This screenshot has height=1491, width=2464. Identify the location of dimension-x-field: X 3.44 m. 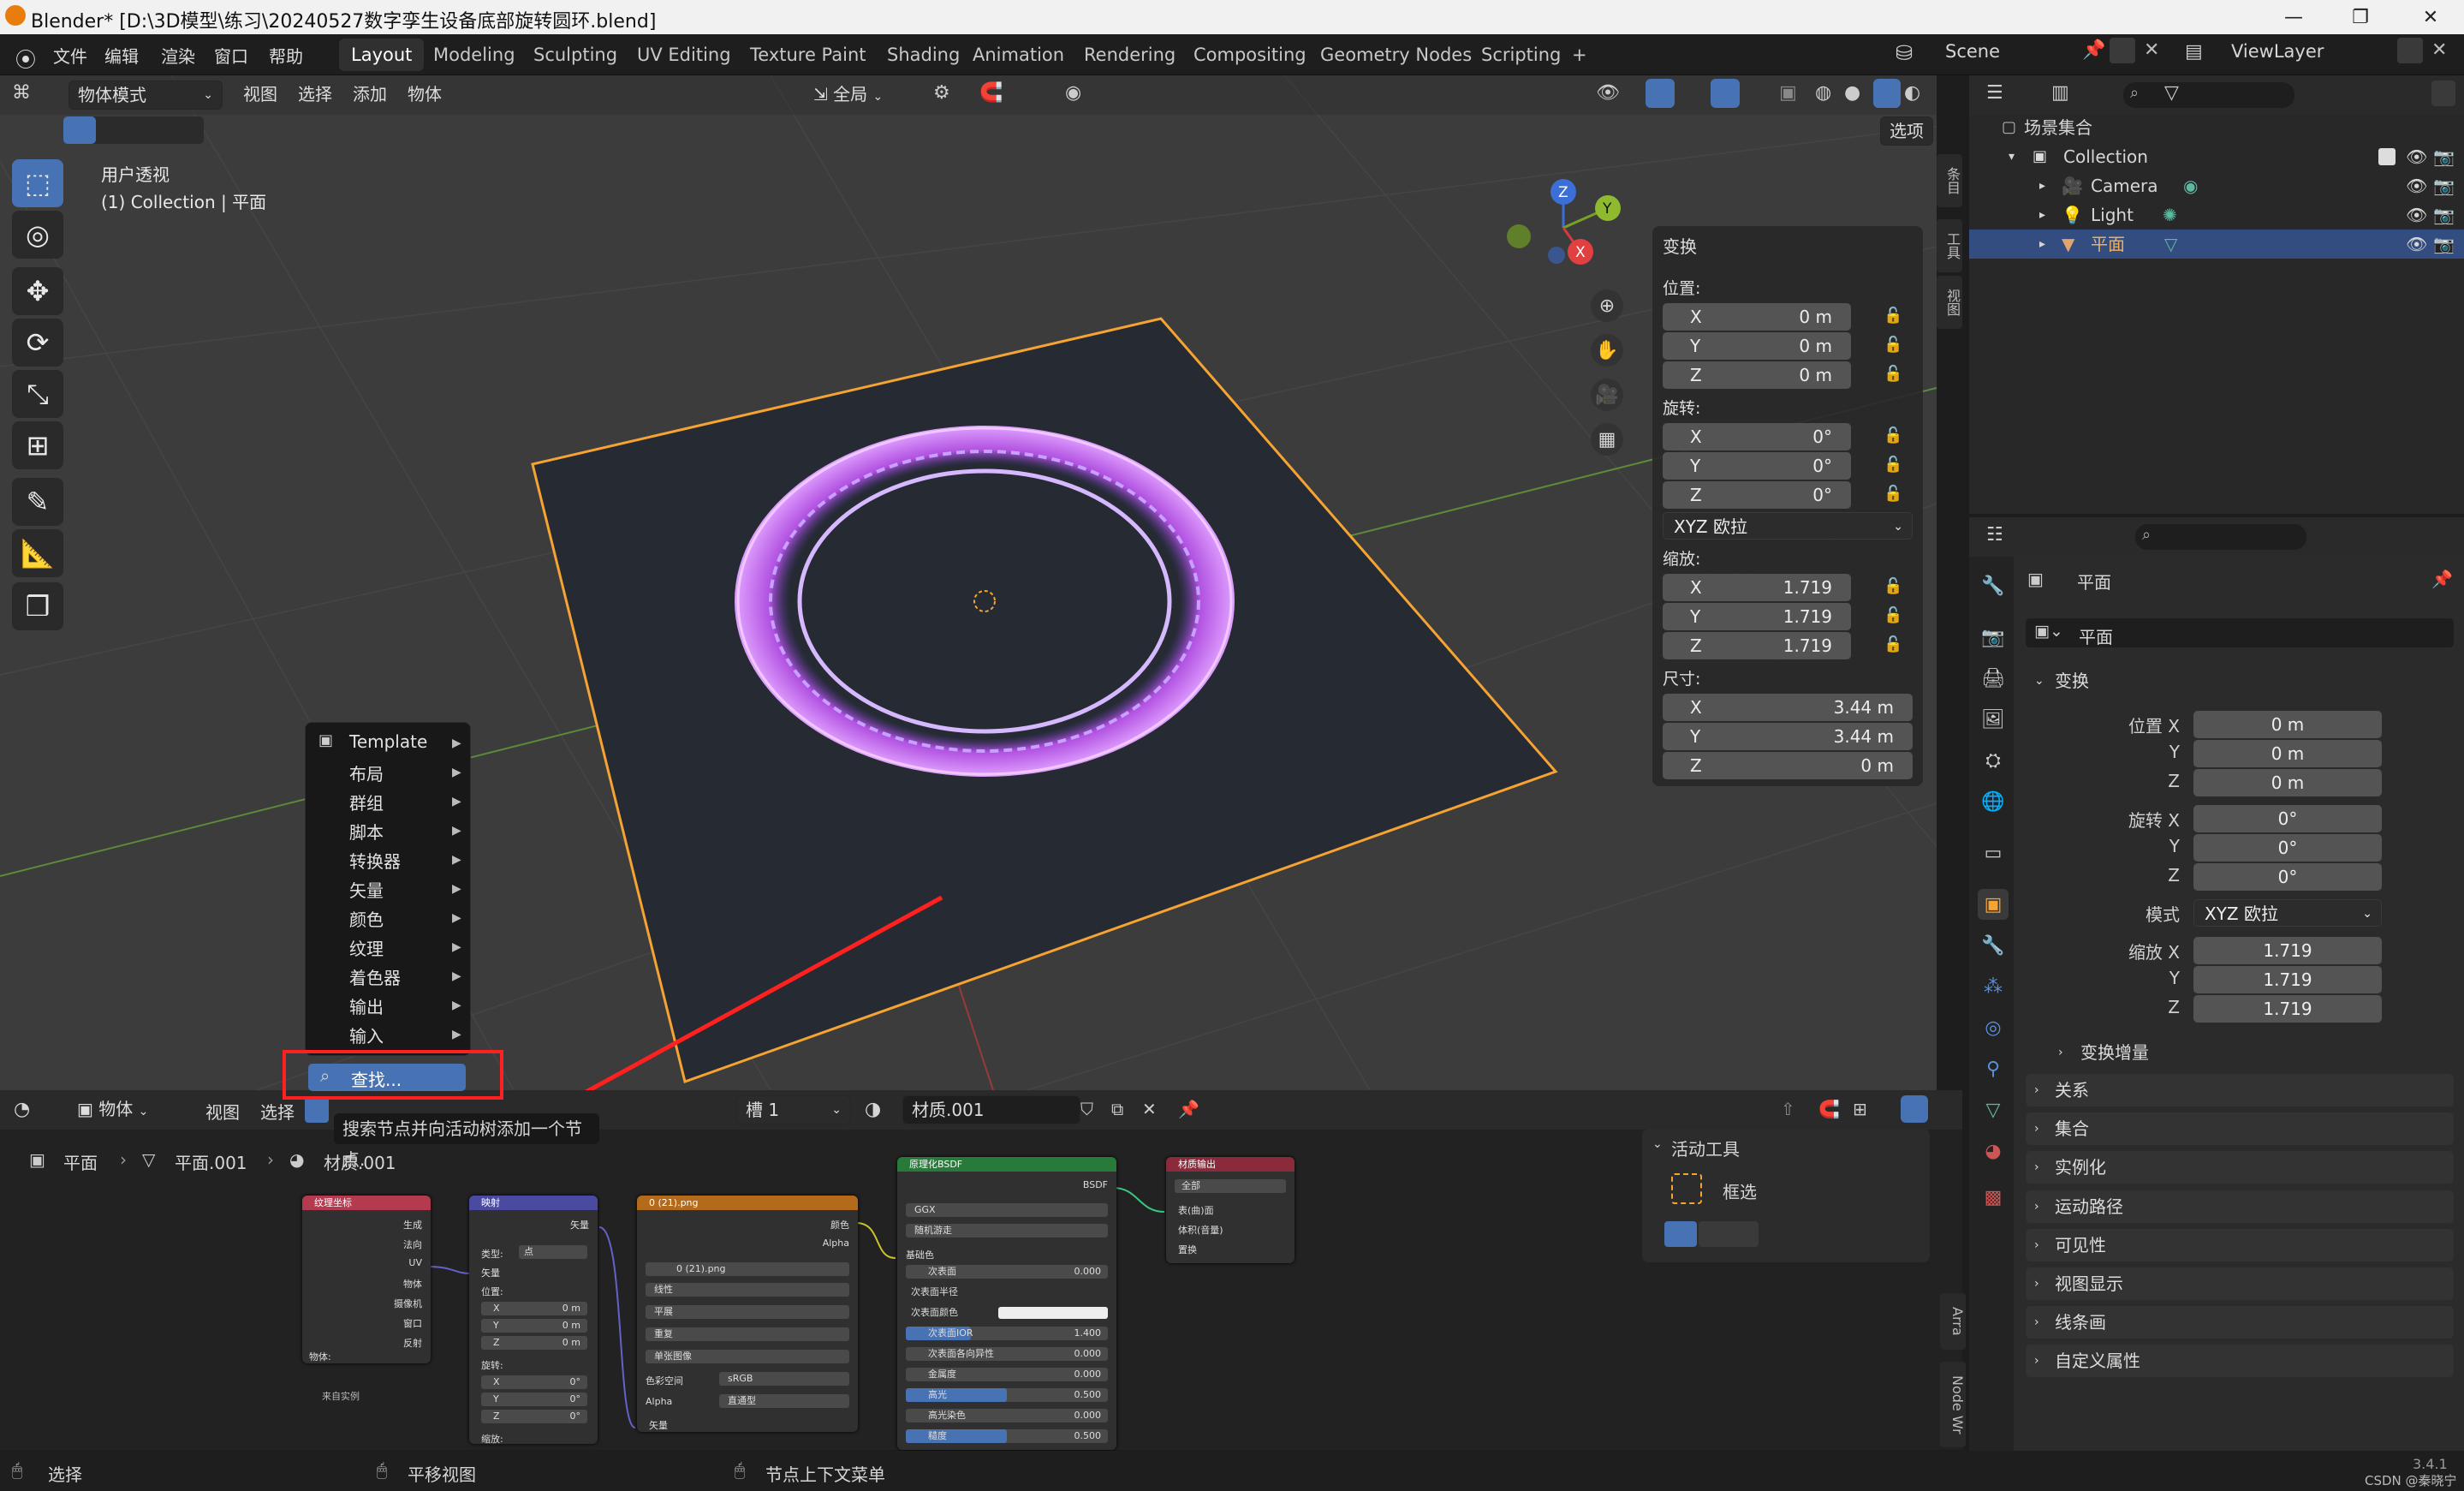
(1788, 707).